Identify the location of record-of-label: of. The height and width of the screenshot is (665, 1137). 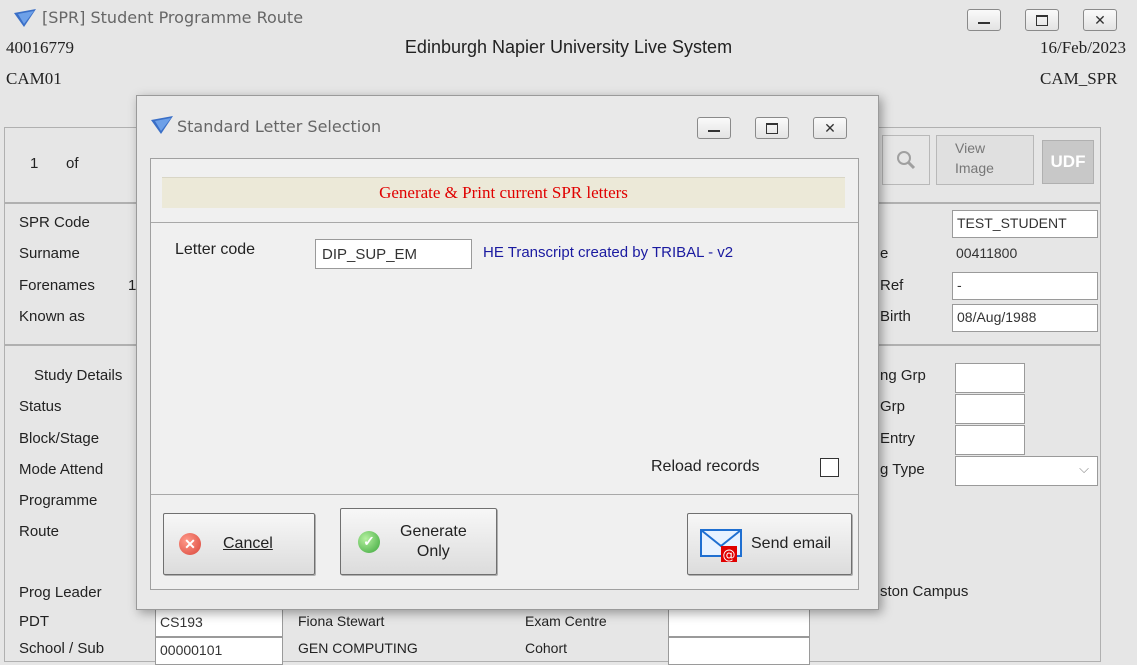
(72, 163).